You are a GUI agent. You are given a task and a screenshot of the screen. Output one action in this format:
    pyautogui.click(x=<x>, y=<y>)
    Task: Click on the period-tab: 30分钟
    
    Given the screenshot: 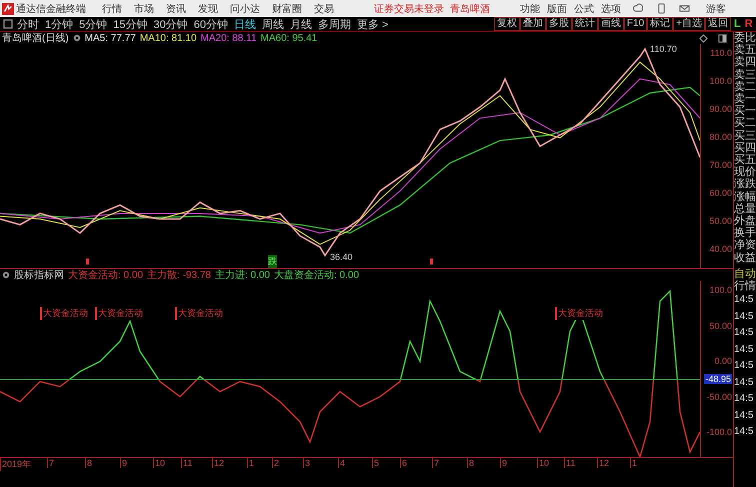 What is the action you would take?
    pyautogui.click(x=171, y=24)
    